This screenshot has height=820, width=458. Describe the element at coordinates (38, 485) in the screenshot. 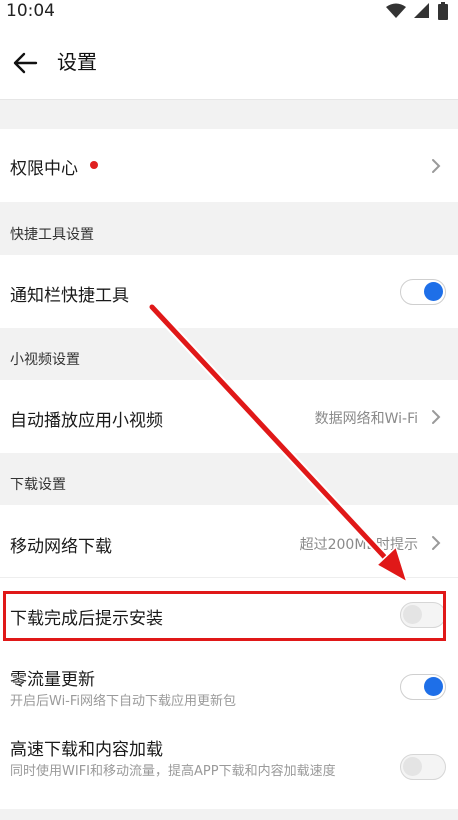

I see `section-header-download: 下载设置` at that location.